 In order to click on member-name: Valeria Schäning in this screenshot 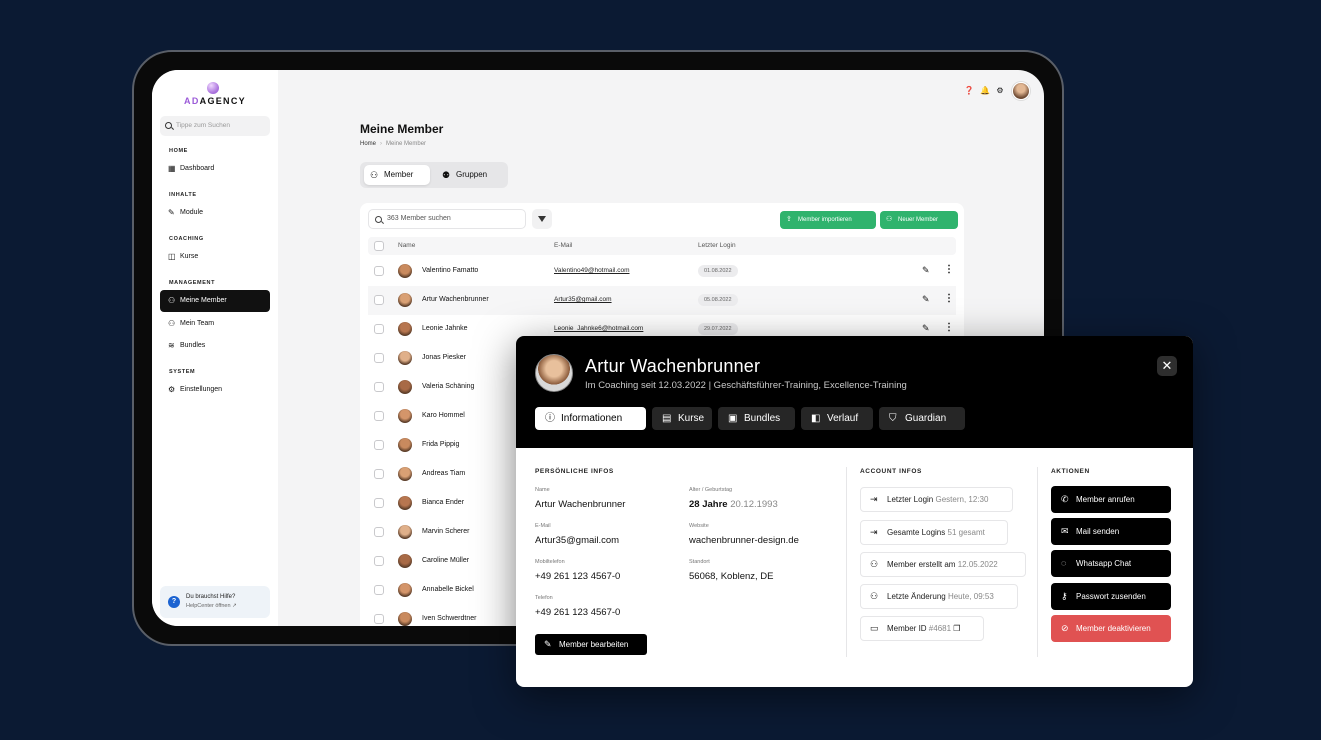, I will do `click(448, 386)`.